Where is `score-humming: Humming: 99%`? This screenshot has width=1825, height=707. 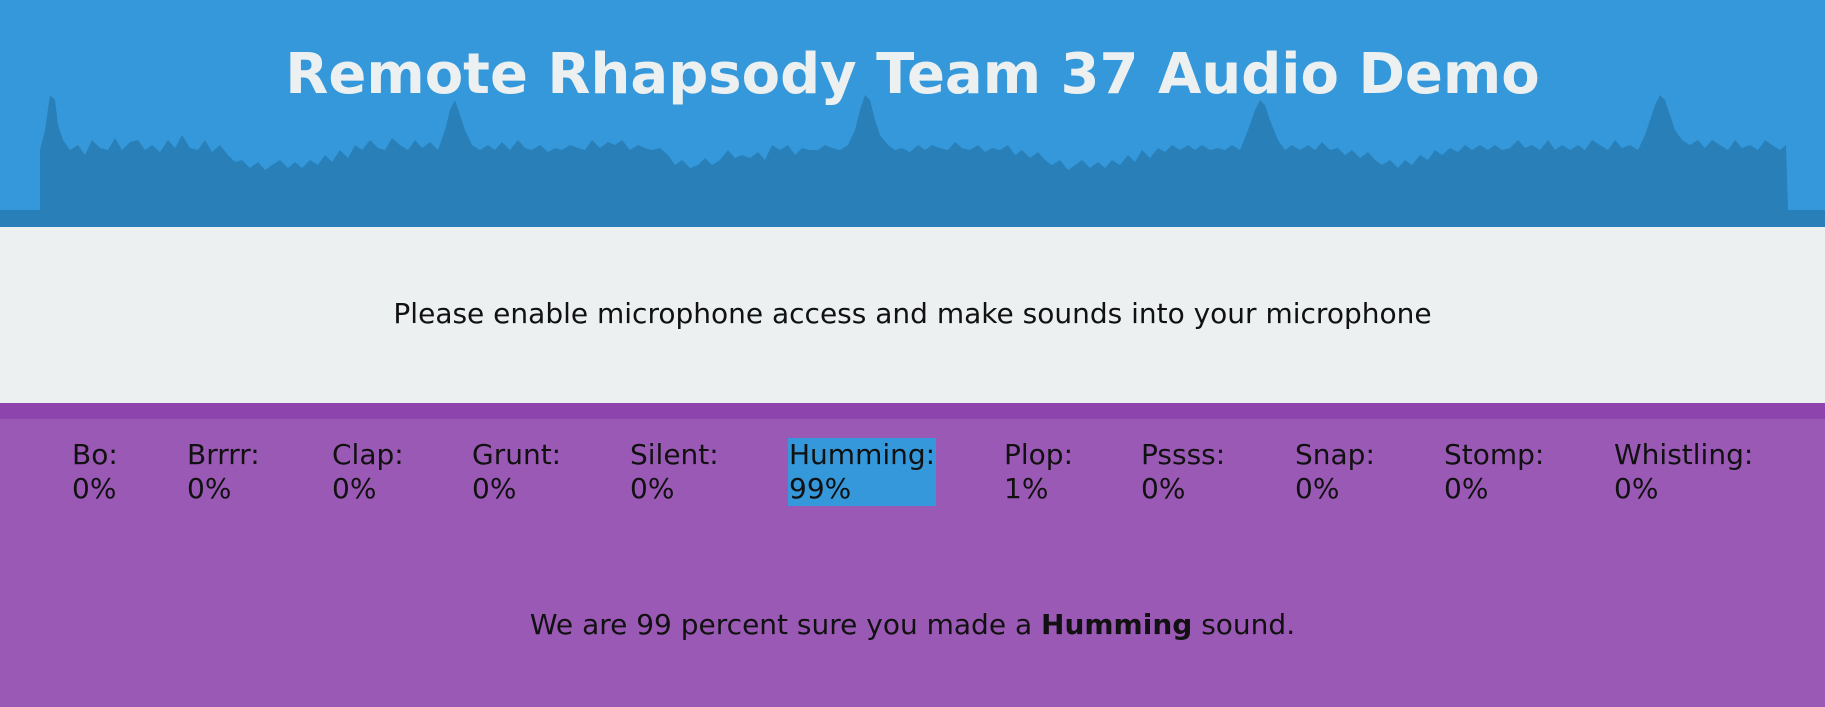 score-humming: Humming: 99% is located at coordinates (862, 472).